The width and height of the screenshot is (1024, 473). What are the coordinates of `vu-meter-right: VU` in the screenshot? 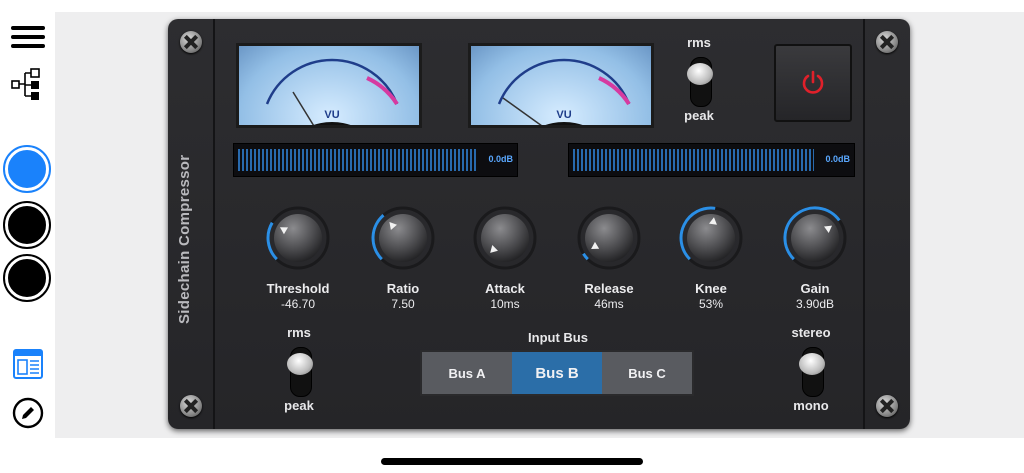 It's located at (561, 85).